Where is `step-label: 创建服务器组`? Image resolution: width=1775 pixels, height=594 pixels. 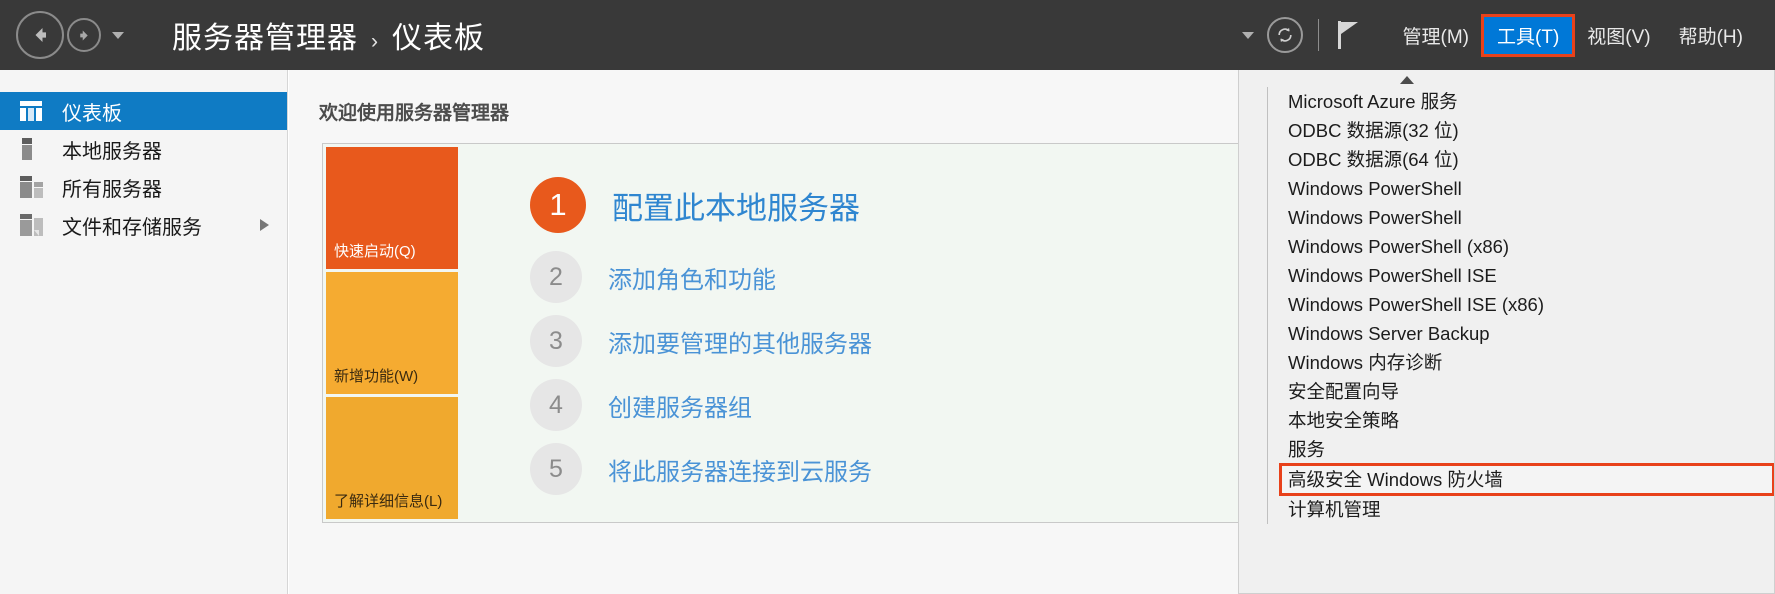
step-label: 创建服务器组 is located at coordinates (680, 405).